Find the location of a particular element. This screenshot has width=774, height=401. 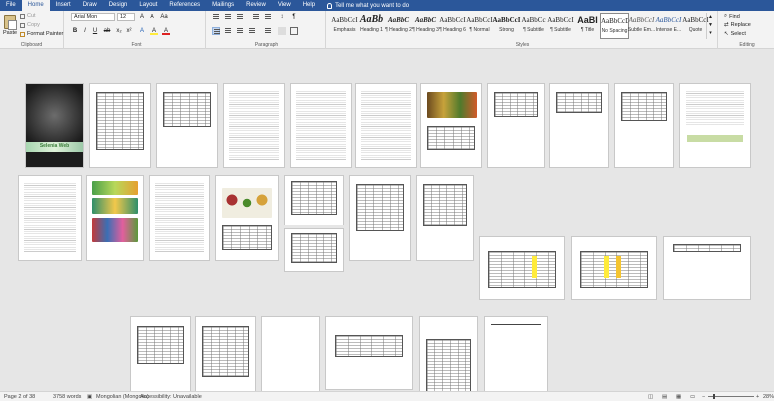

style-option: AaBbCcI Strong is located at coordinates (506, 26).